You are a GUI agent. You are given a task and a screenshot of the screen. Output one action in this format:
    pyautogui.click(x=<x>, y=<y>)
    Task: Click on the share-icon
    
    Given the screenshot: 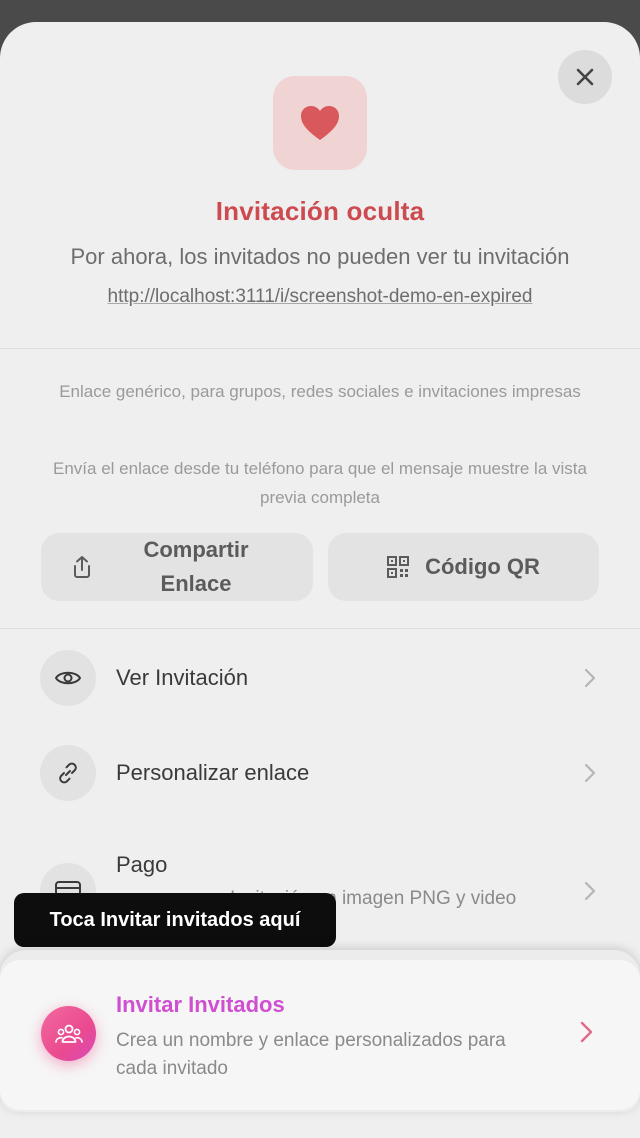 What is the action you would take?
    pyautogui.click(x=82, y=567)
    